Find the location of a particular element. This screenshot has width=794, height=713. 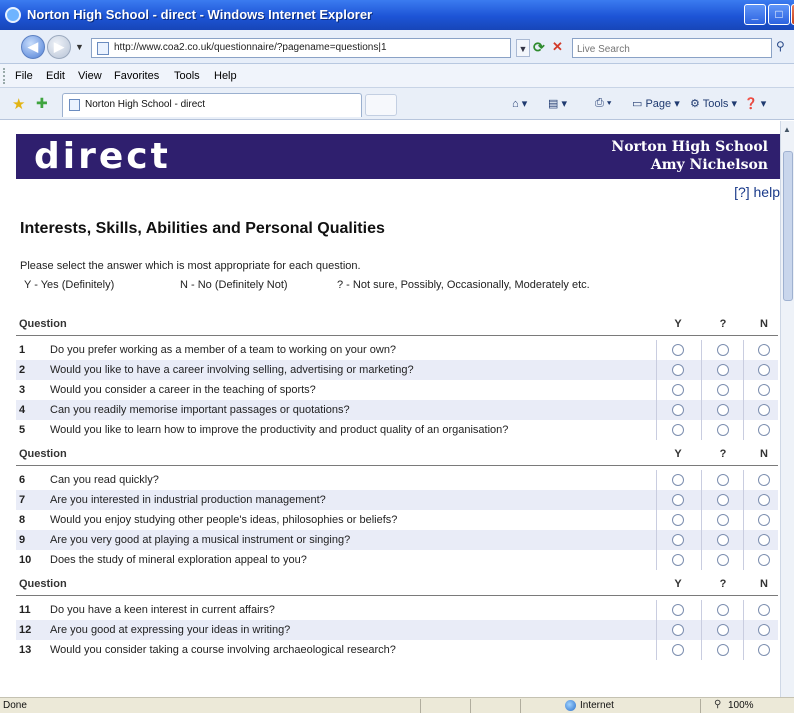

tools-menu-button: ⚙ Tools ▾ is located at coordinates (713, 103).